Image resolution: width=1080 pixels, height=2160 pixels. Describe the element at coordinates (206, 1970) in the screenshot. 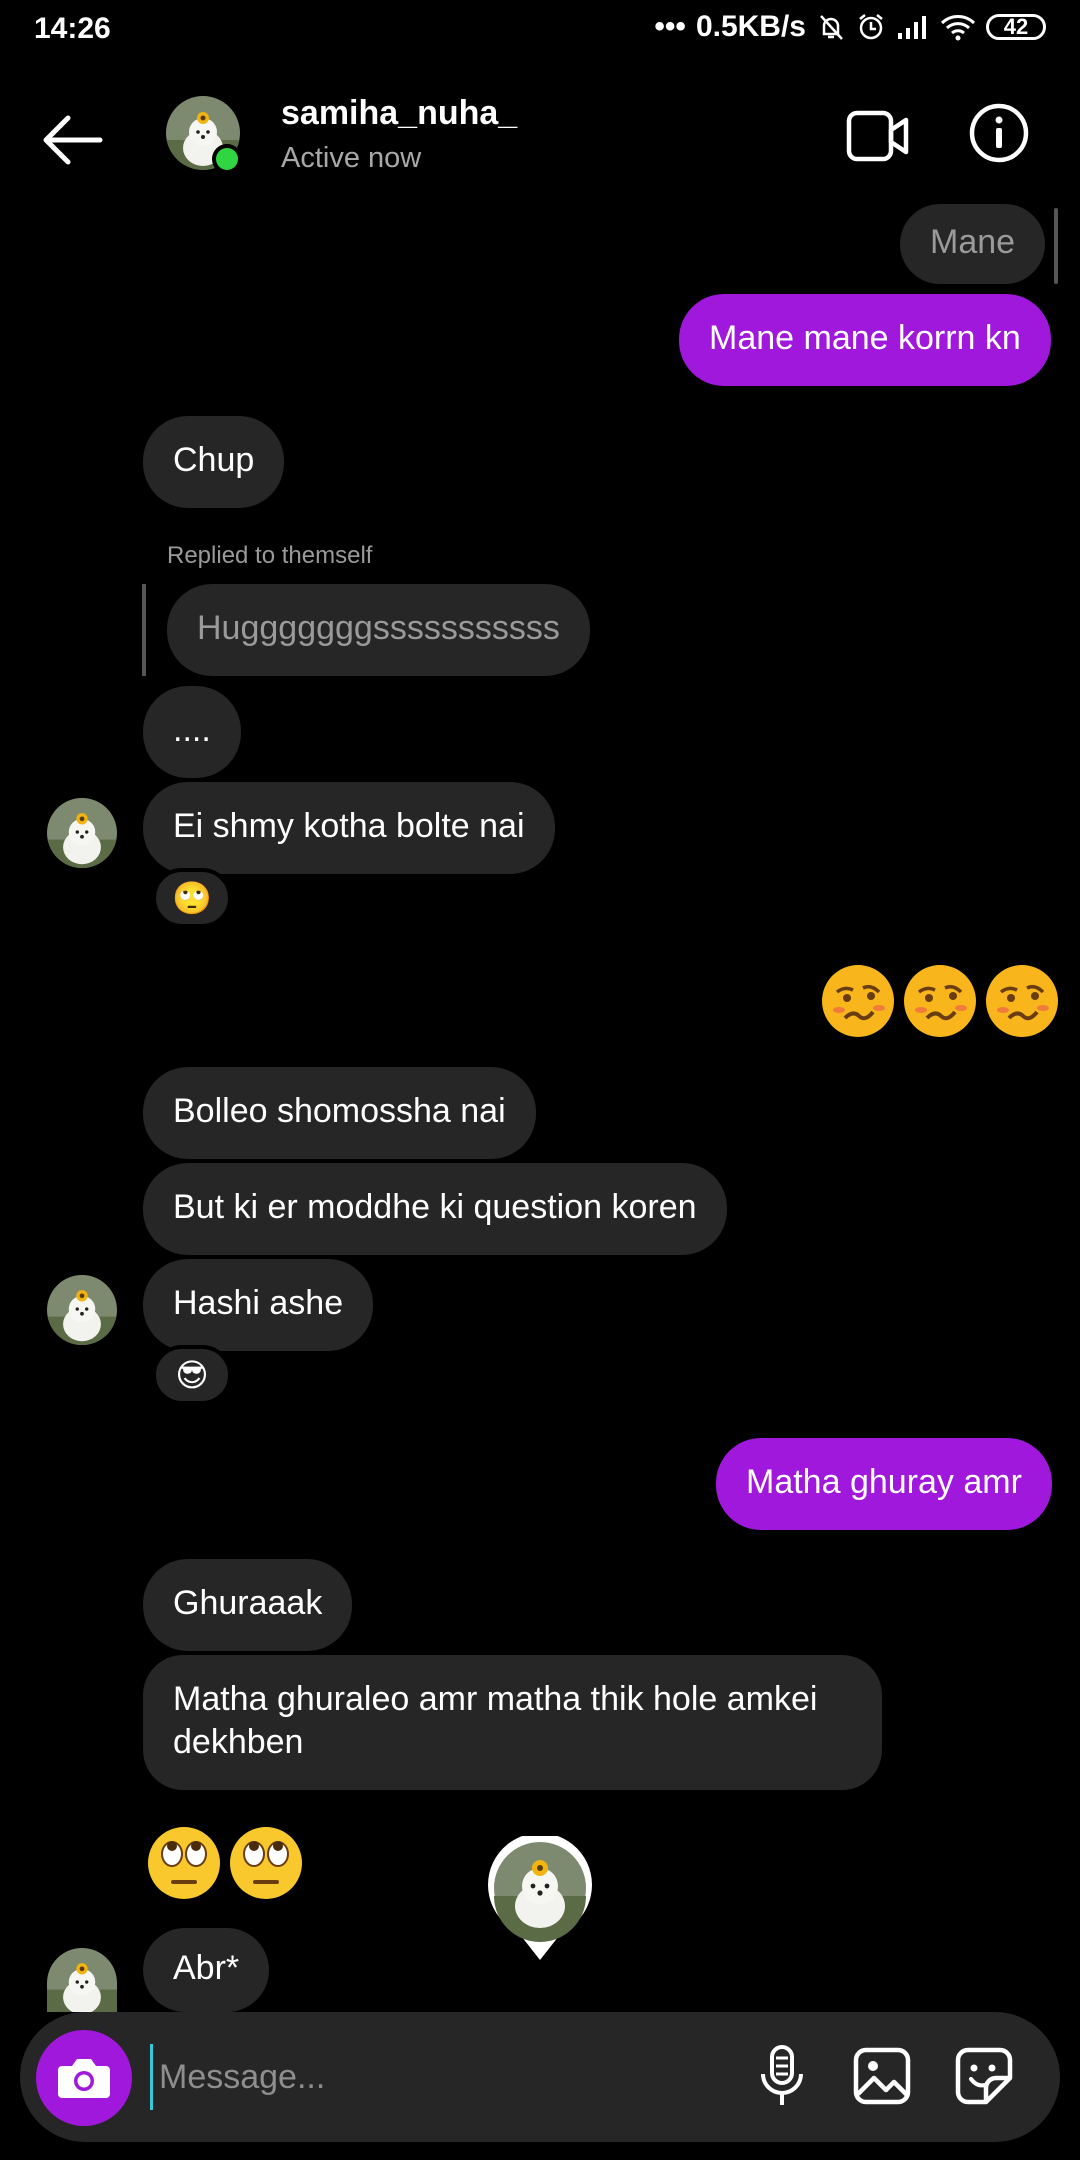

I see `message-bubble-incoming: Abr*` at that location.